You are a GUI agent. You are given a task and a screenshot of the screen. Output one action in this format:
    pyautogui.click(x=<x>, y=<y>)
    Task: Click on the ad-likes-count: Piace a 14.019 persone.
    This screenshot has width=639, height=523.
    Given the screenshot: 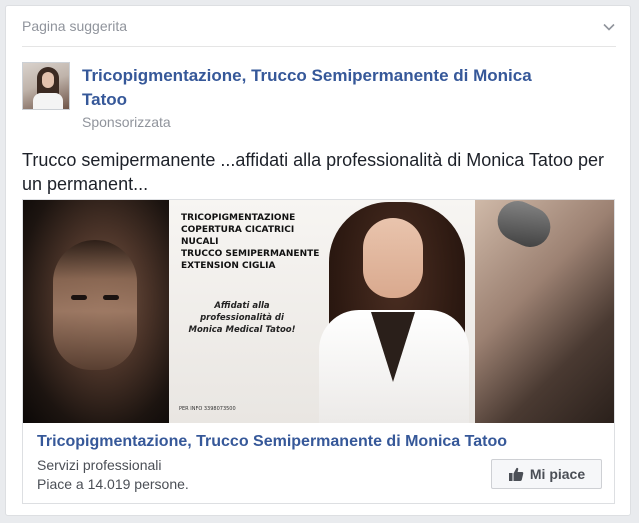 What is the action you would take?
    pyautogui.click(x=113, y=484)
    